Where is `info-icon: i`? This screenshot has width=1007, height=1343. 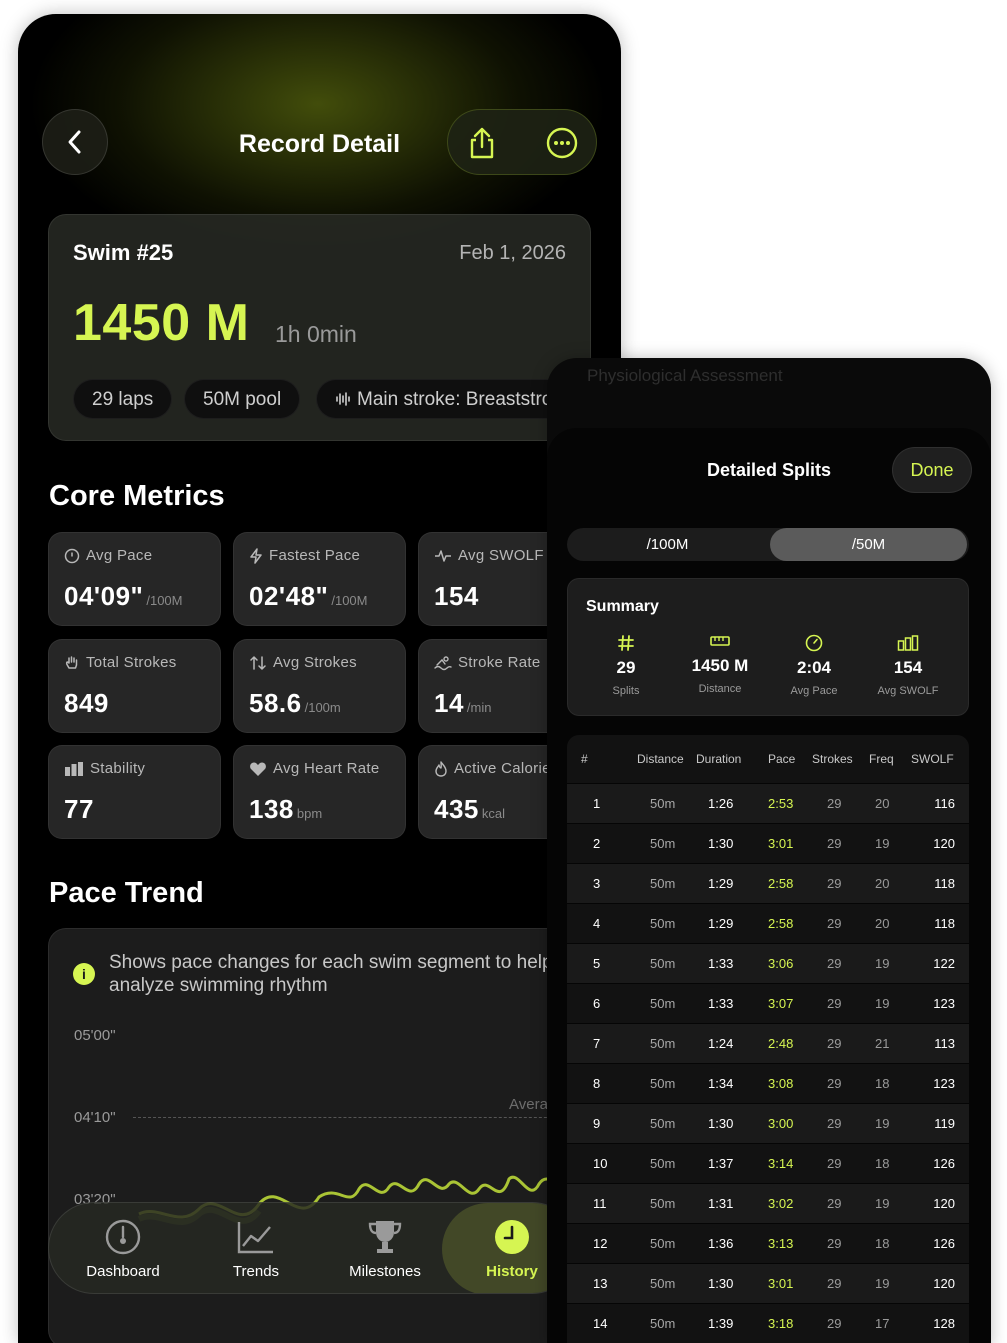 info-icon: i is located at coordinates (84, 974).